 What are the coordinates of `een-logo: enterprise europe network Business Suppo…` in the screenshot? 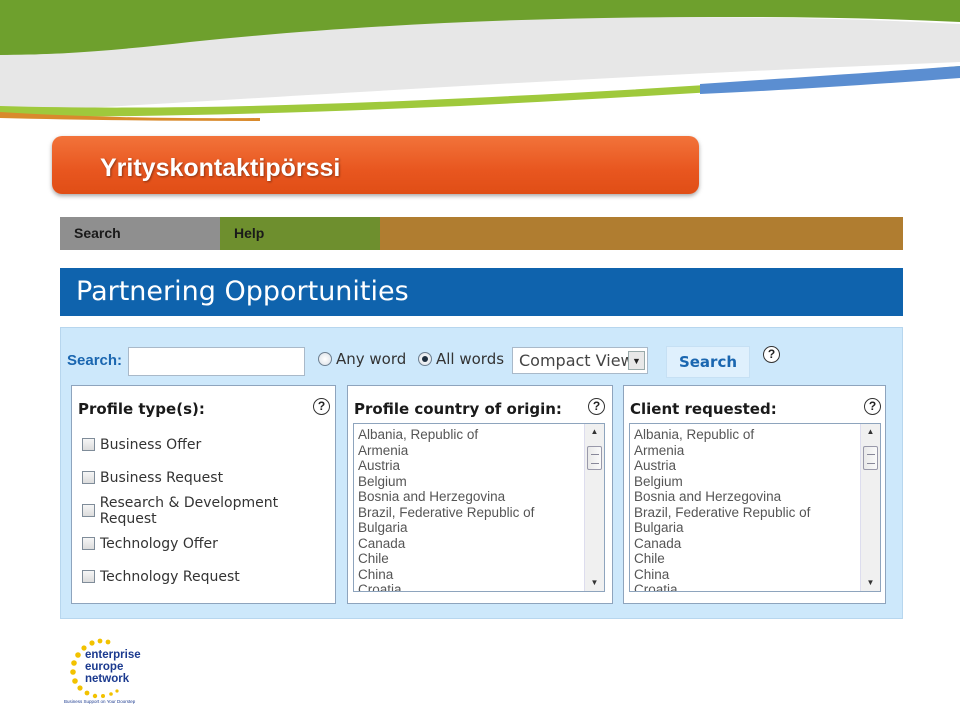 It's located at (103, 672).